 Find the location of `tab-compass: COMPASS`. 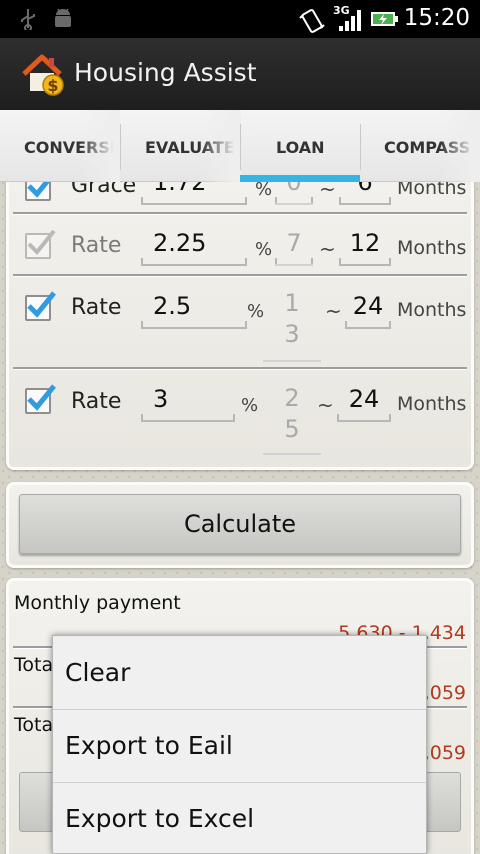

tab-compass: COMPASS is located at coordinates (420, 146).